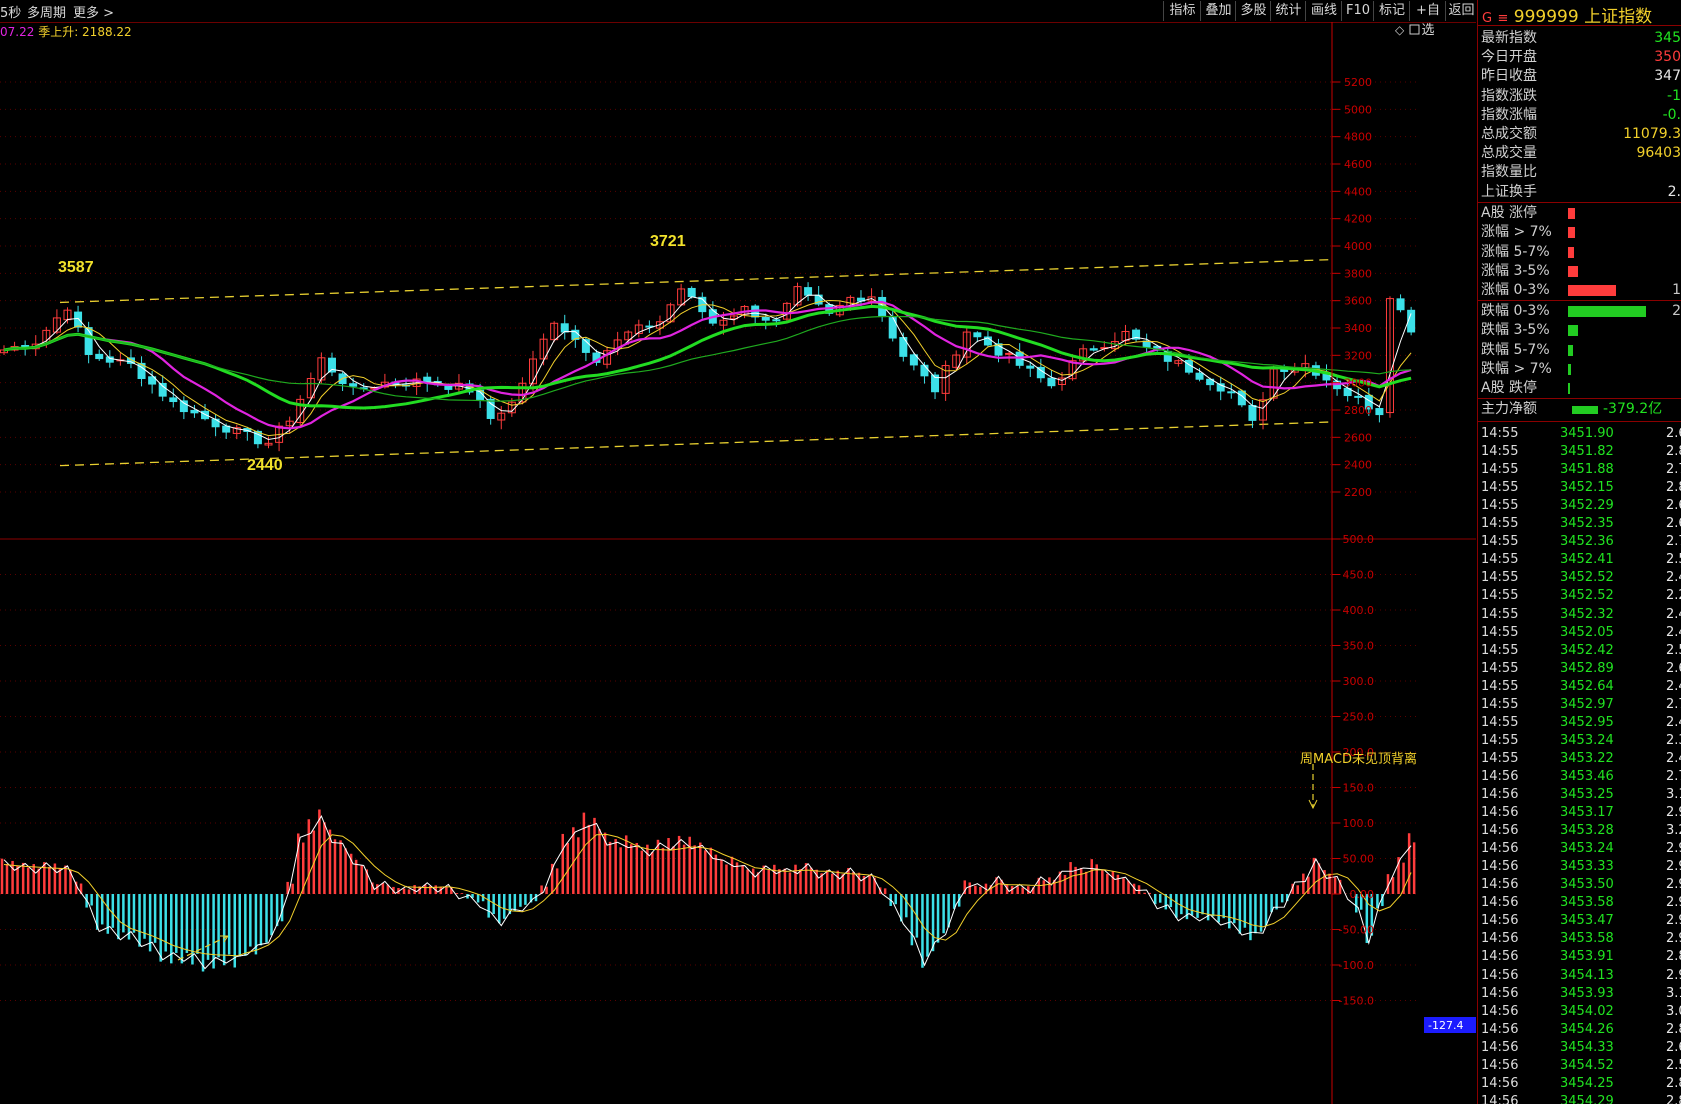  Describe the element at coordinates (1323, 11) in the screenshot. I see `draw-line-button: 画线` at that location.